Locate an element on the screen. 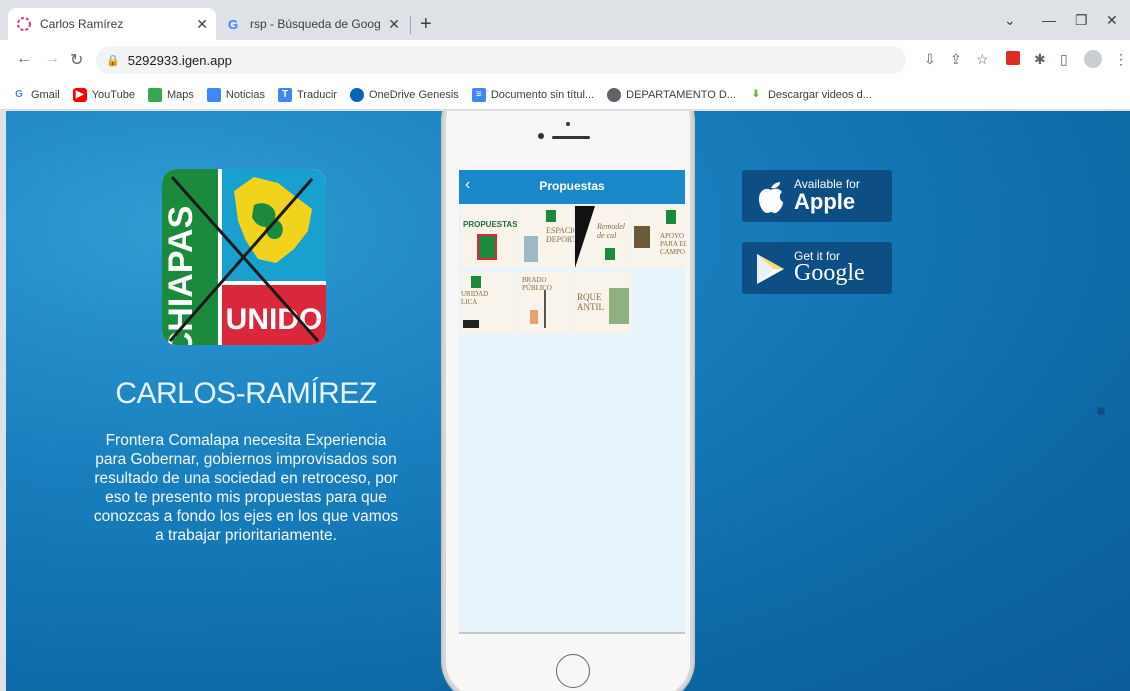 The height and width of the screenshot is (691, 1130). proposal-card: BRADO PÚBLICO is located at coordinates (546, 303).